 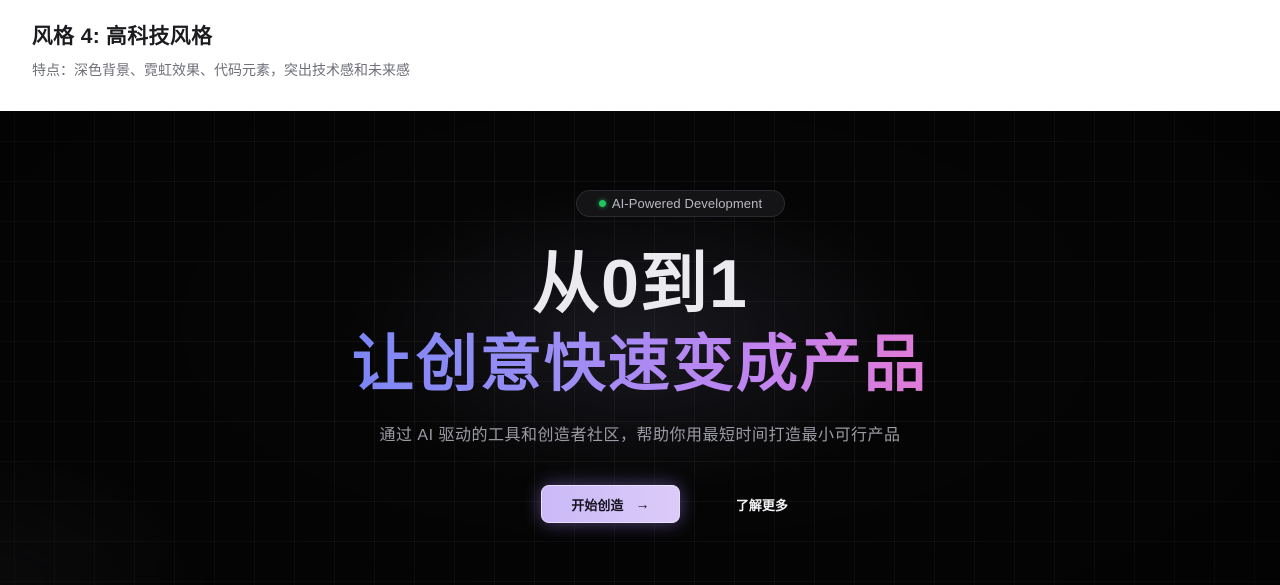 What do you see at coordinates (687, 203) in the screenshot?
I see `badge-label: AI-Powered Development` at bounding box center [687, 203].